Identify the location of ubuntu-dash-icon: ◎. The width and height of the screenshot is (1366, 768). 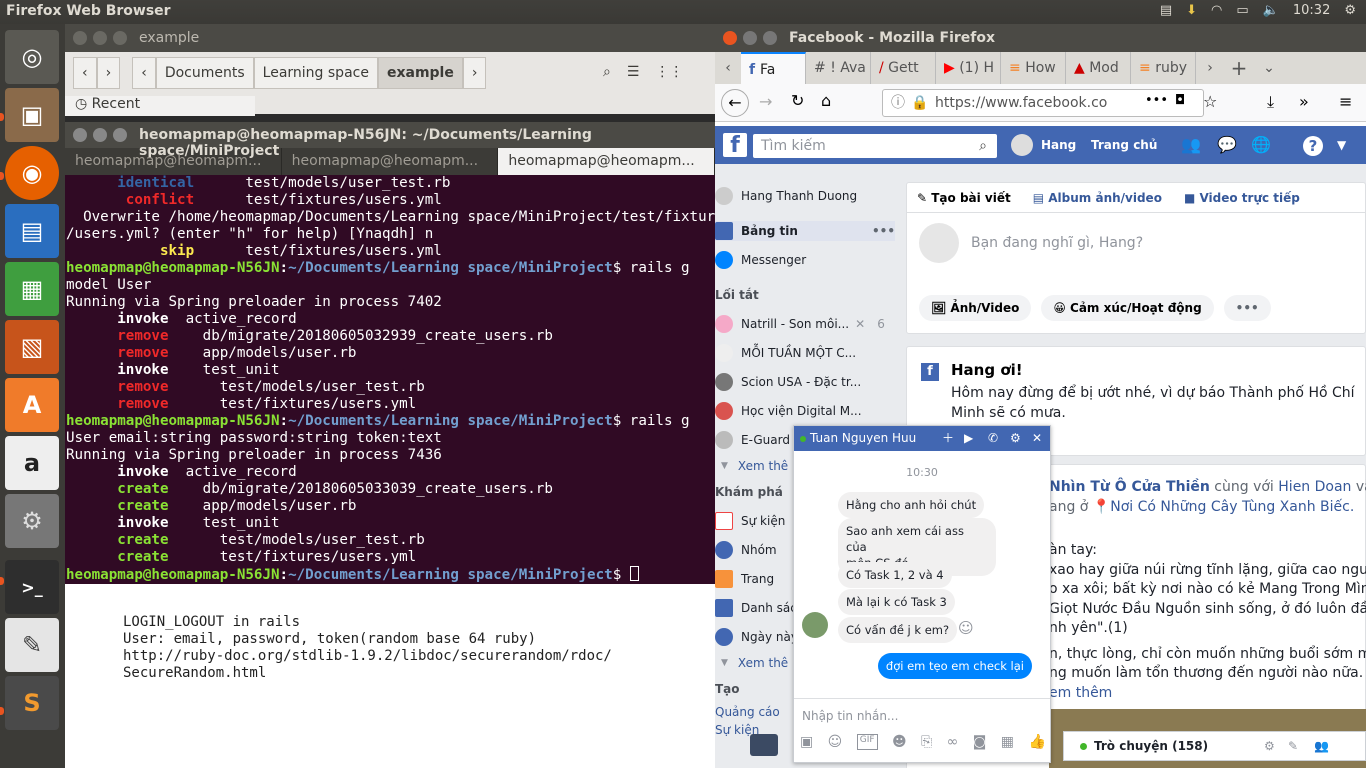
(32, 57).